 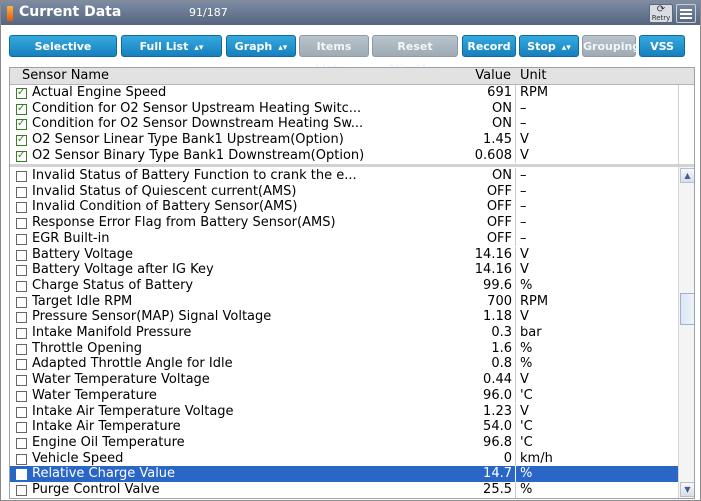 I want to click on vss-label: VSS, so click(x=662, y=46).